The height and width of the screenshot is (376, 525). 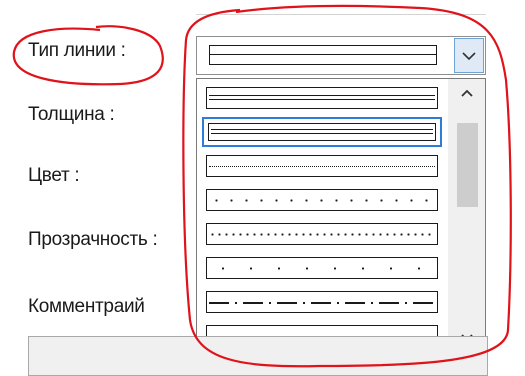 I want to click on line-type-combobox, so click(x=341, y=55).